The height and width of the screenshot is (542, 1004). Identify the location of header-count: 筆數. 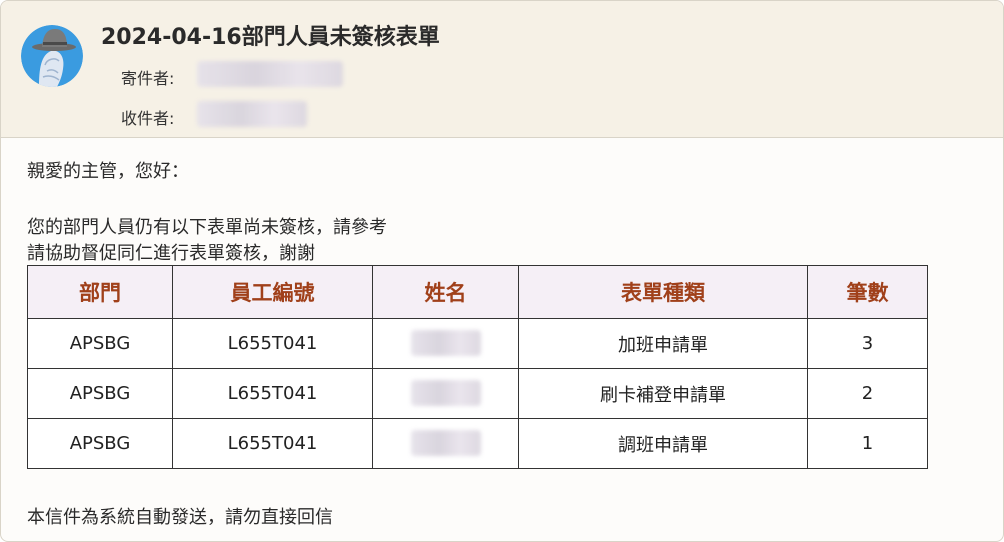
(867, 292).